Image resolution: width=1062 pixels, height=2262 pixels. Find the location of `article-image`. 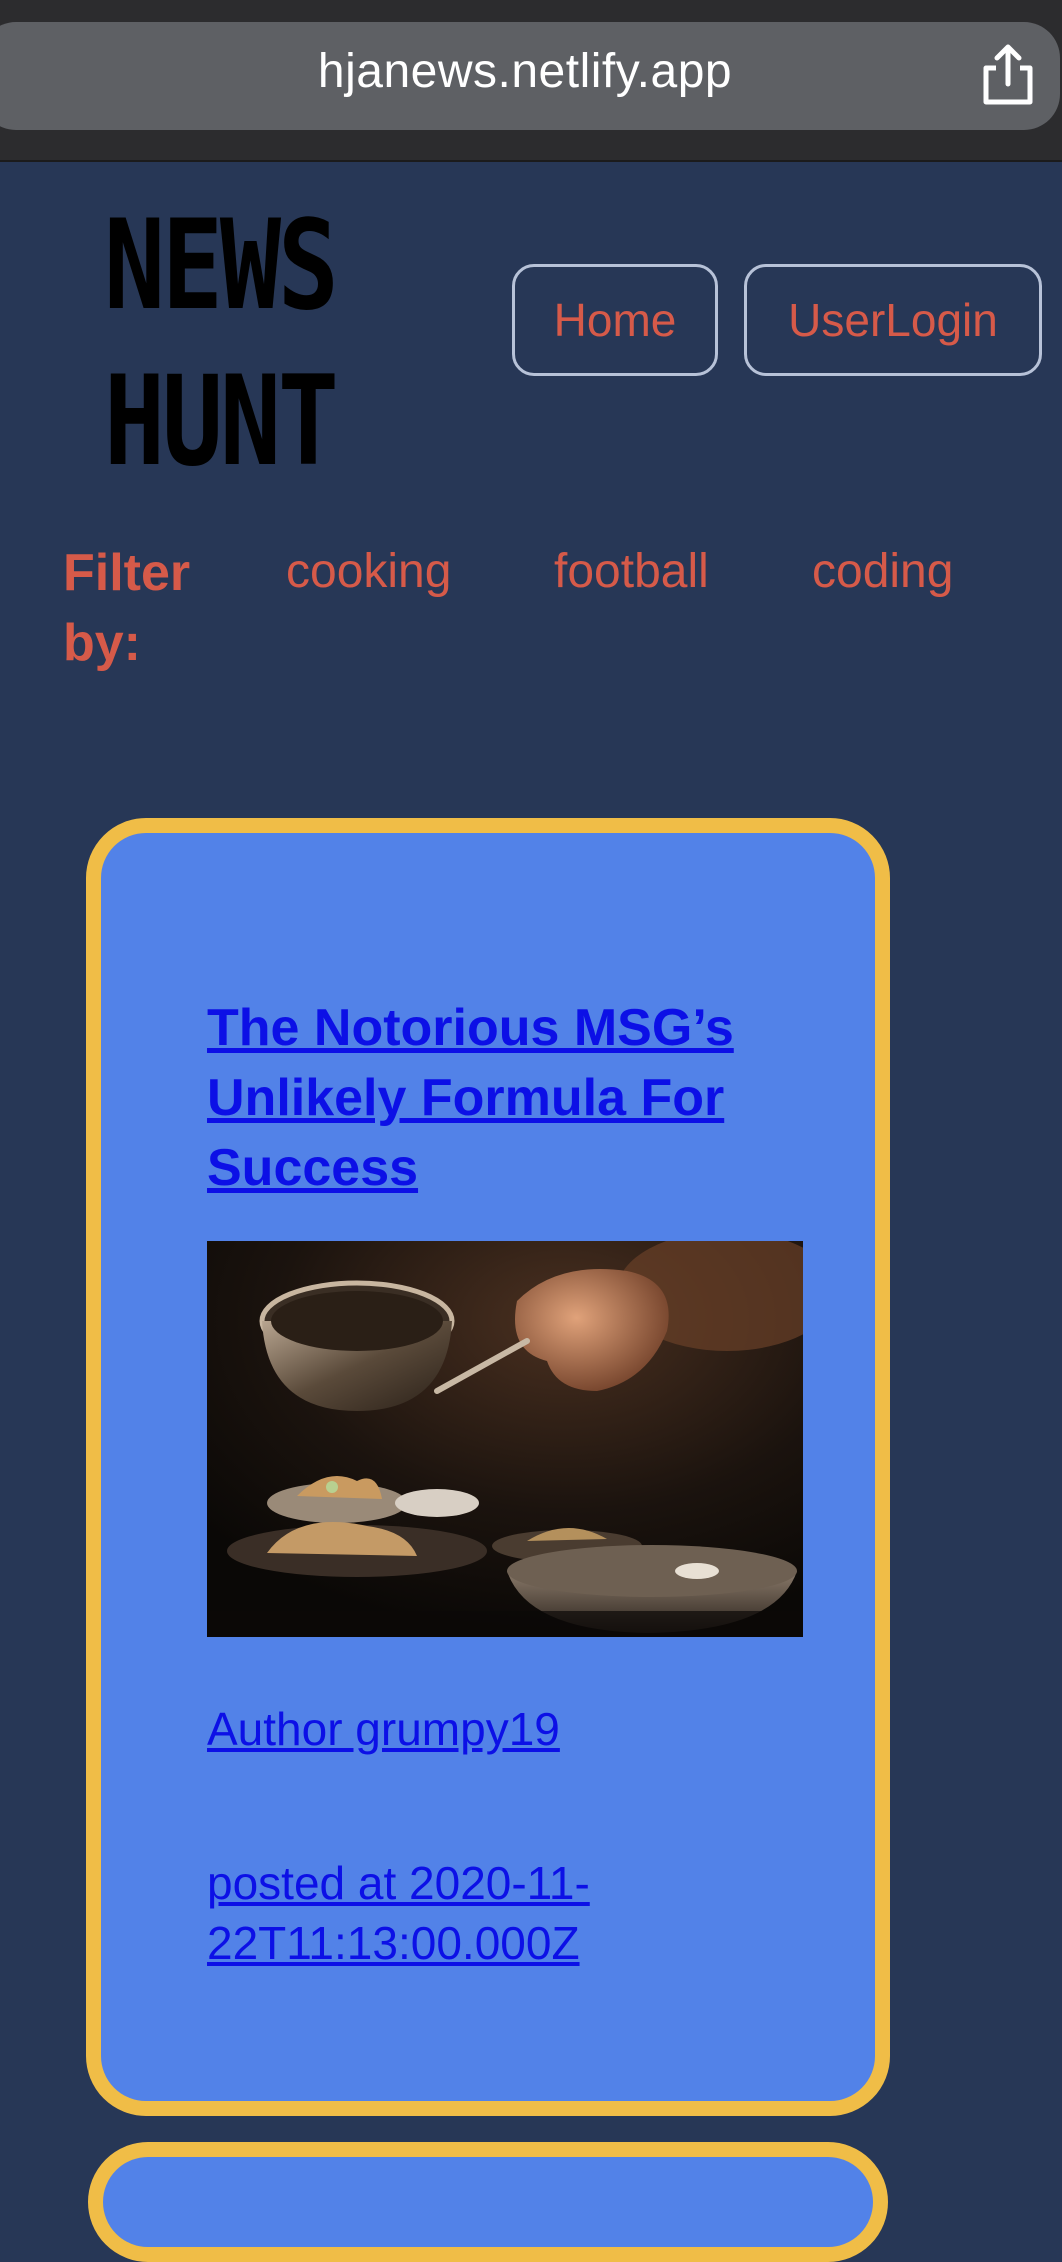

article-image is located at coordinates (505, 1439).